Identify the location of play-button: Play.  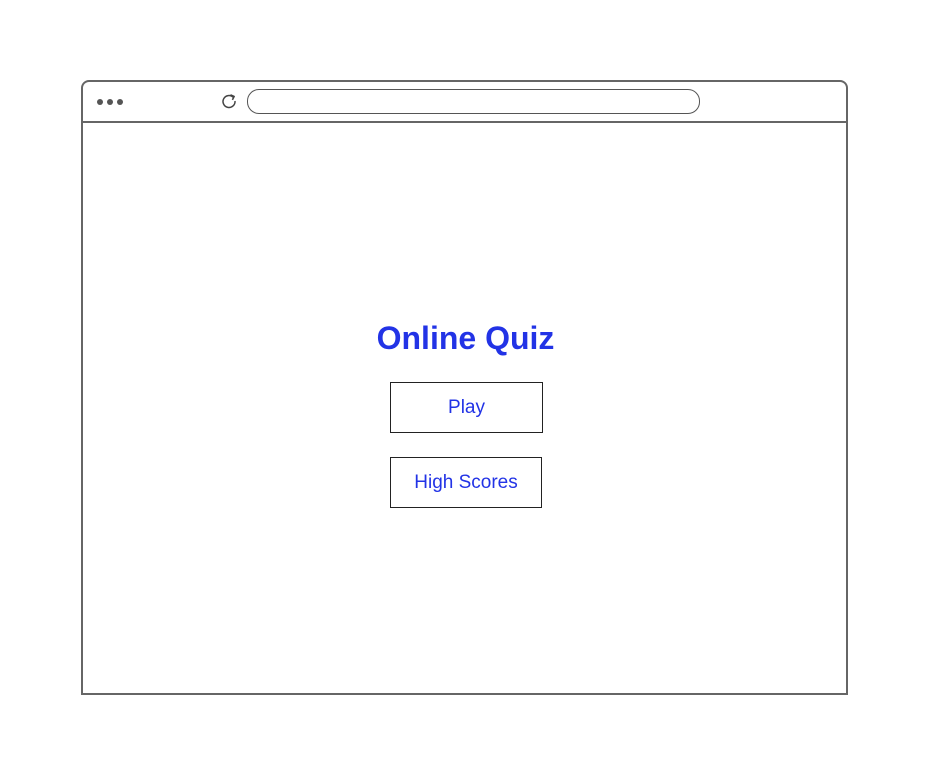
(466, 407).